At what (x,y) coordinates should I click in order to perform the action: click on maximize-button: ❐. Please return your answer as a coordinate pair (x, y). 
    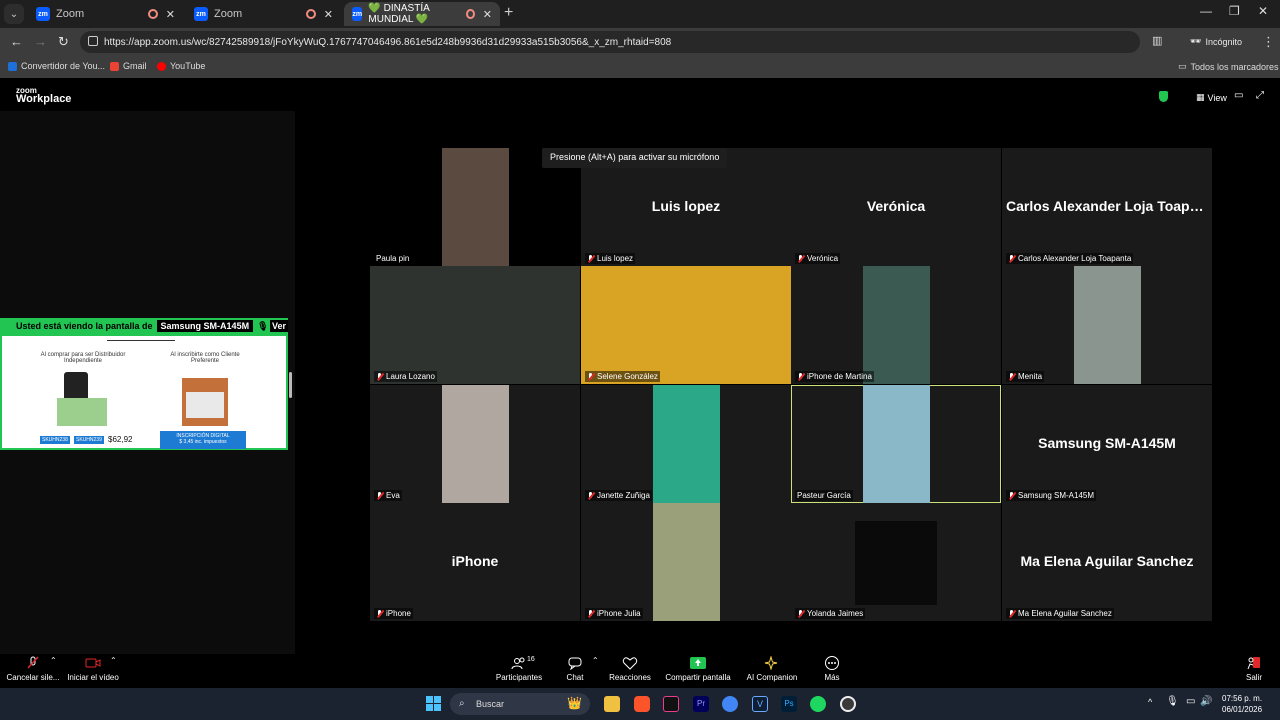
    Looking at the image, I should click on (1234, 11).